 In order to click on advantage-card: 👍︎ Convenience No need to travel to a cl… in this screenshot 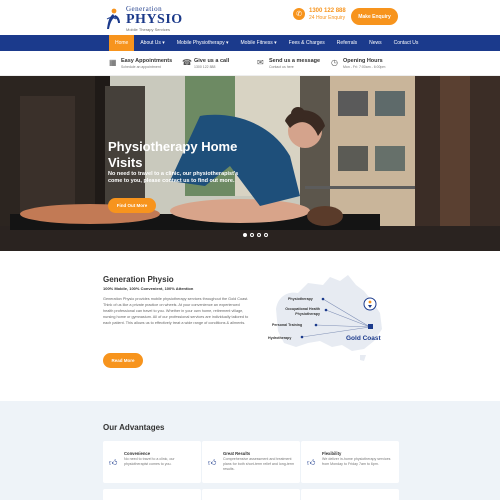, I will do `click(152, 462)`.